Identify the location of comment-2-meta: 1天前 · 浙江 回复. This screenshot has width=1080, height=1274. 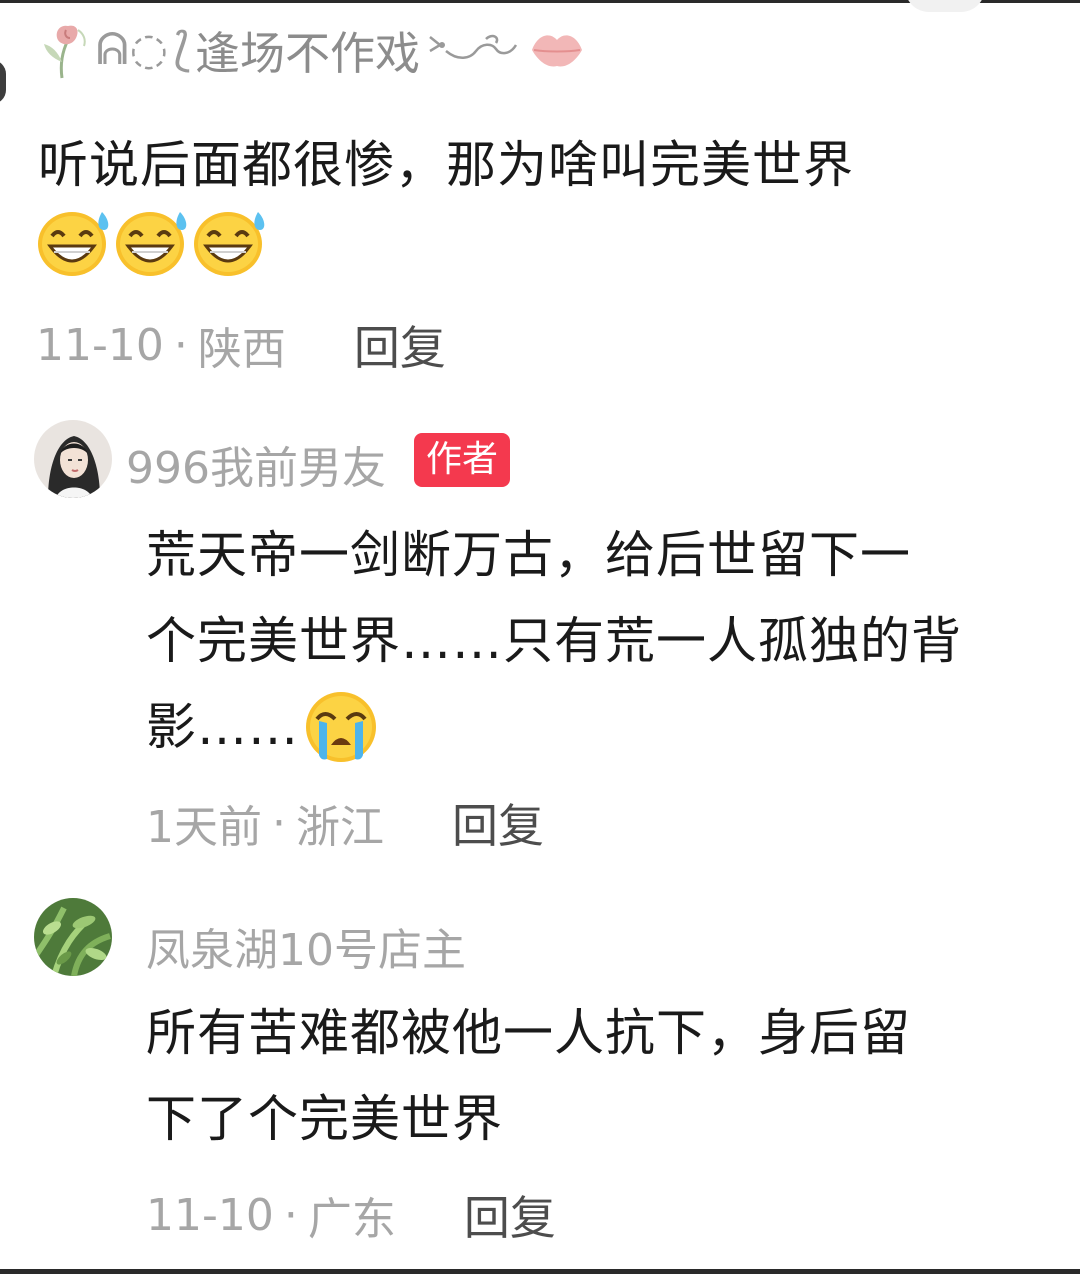
(345, 823).